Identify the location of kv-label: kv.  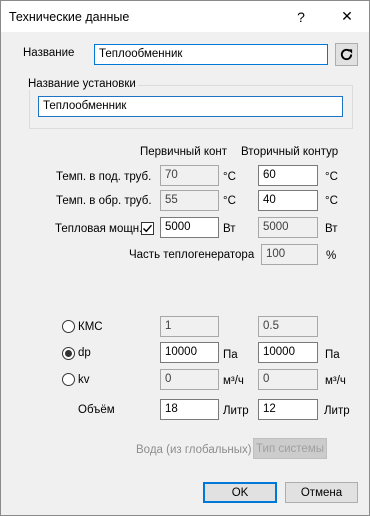
(84, 380).